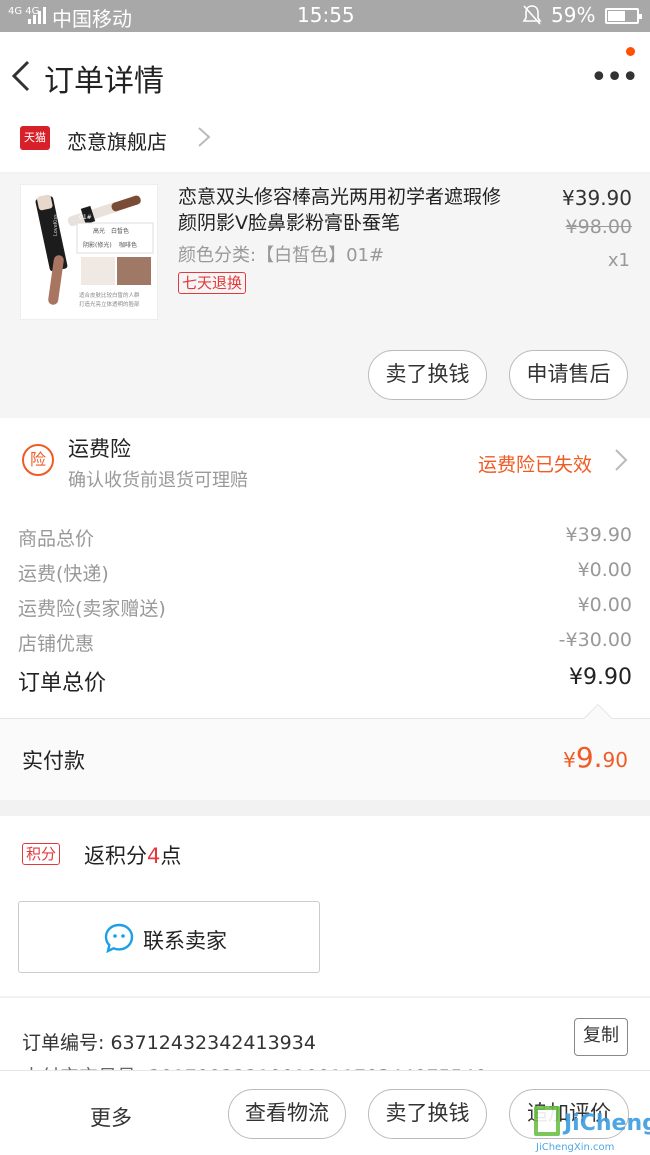  What do you see at coordinates (158, 480) in the screenshot?
I see `insurance-subtitle: 确认收货前退货可理赔` at bounding box center [158, 480].